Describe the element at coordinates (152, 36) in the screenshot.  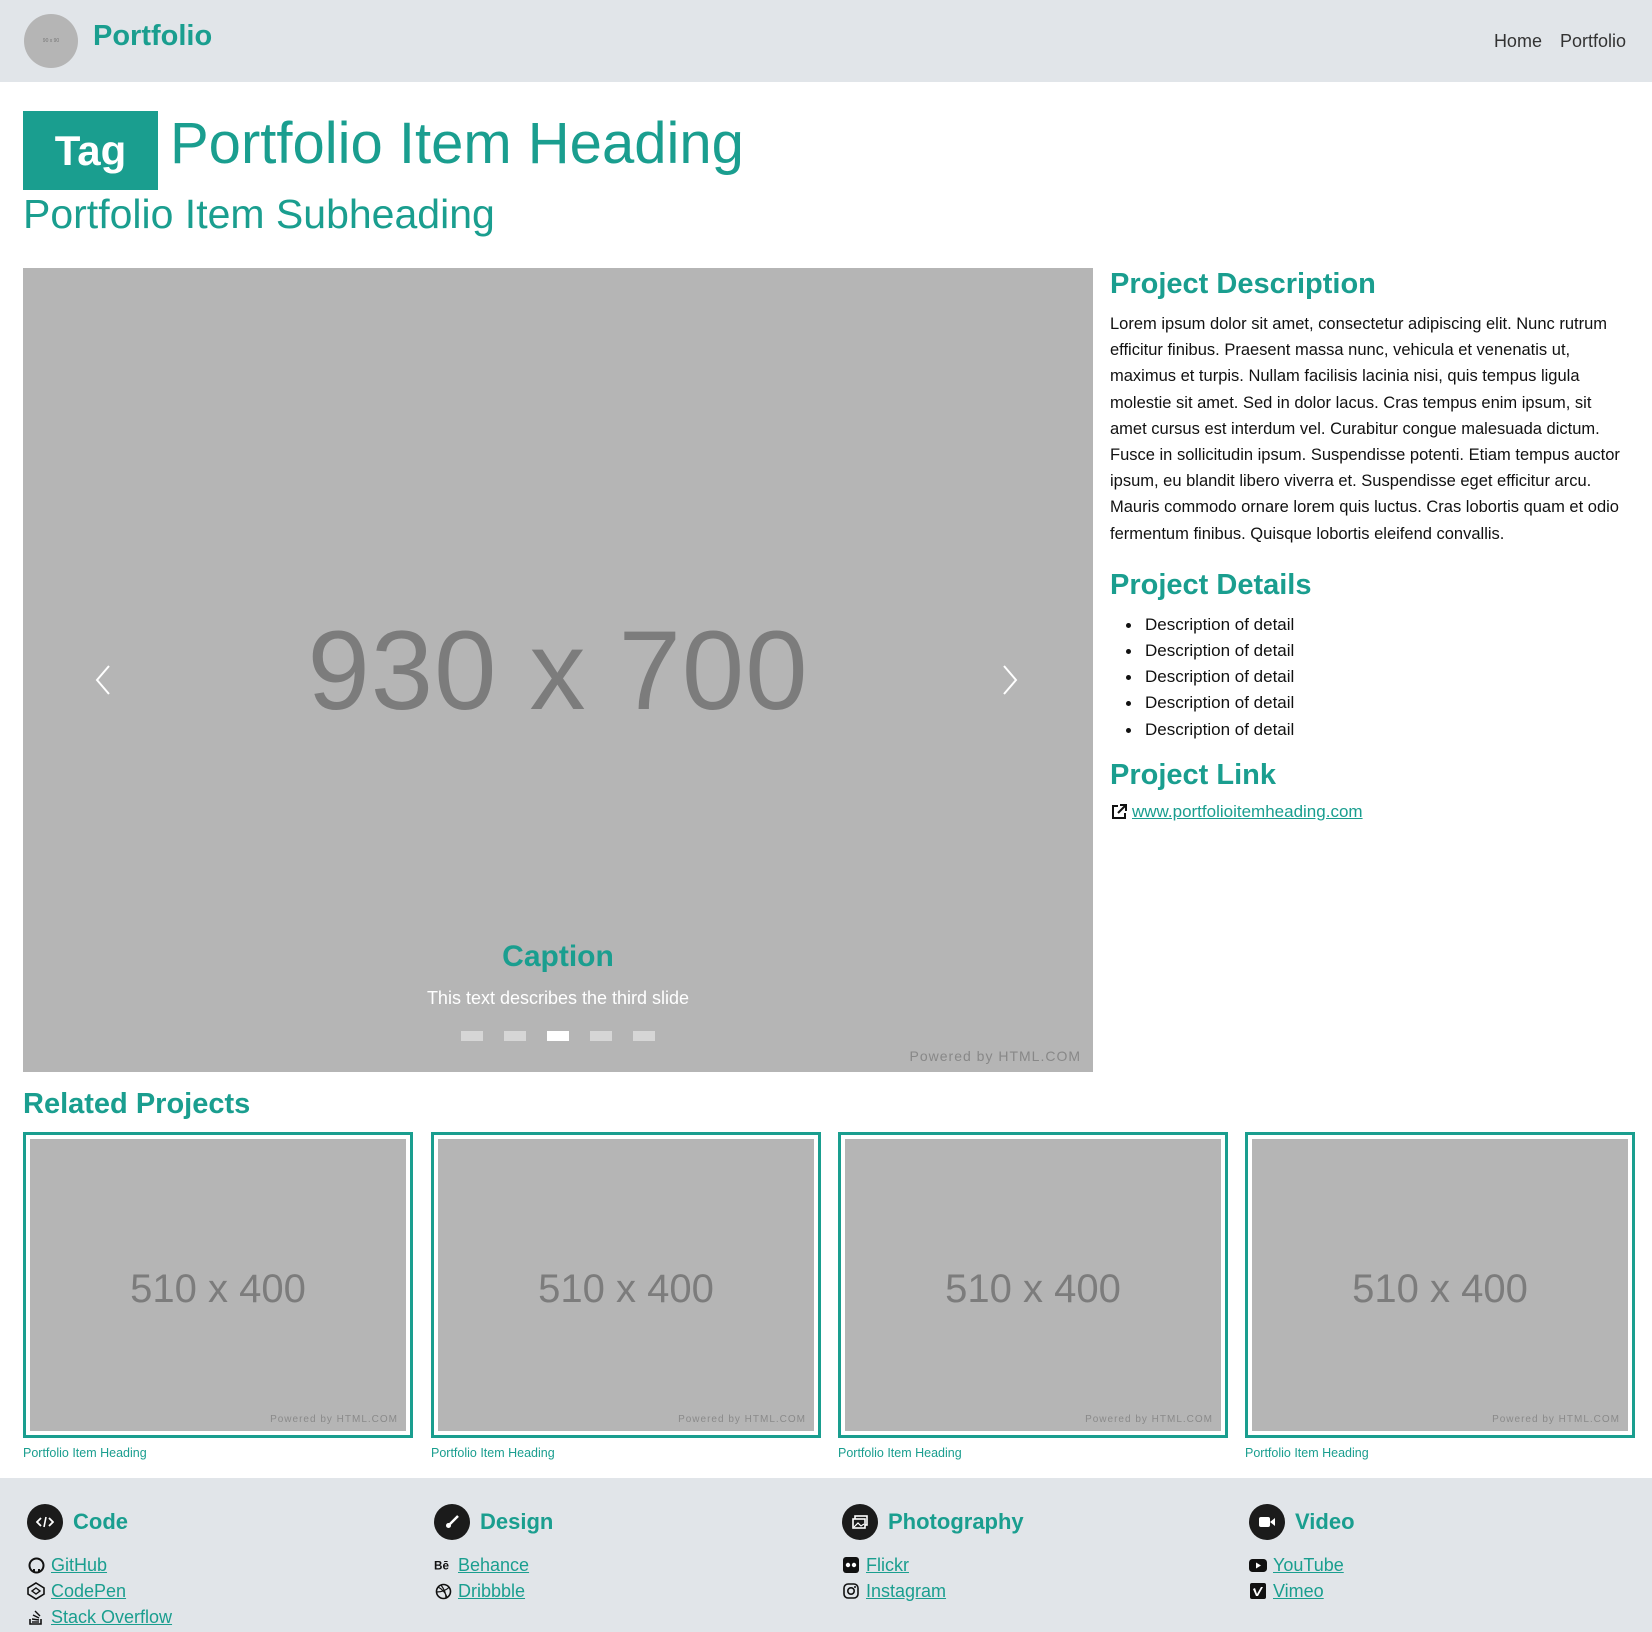
I see `brand-link: Portfolio` at that location.